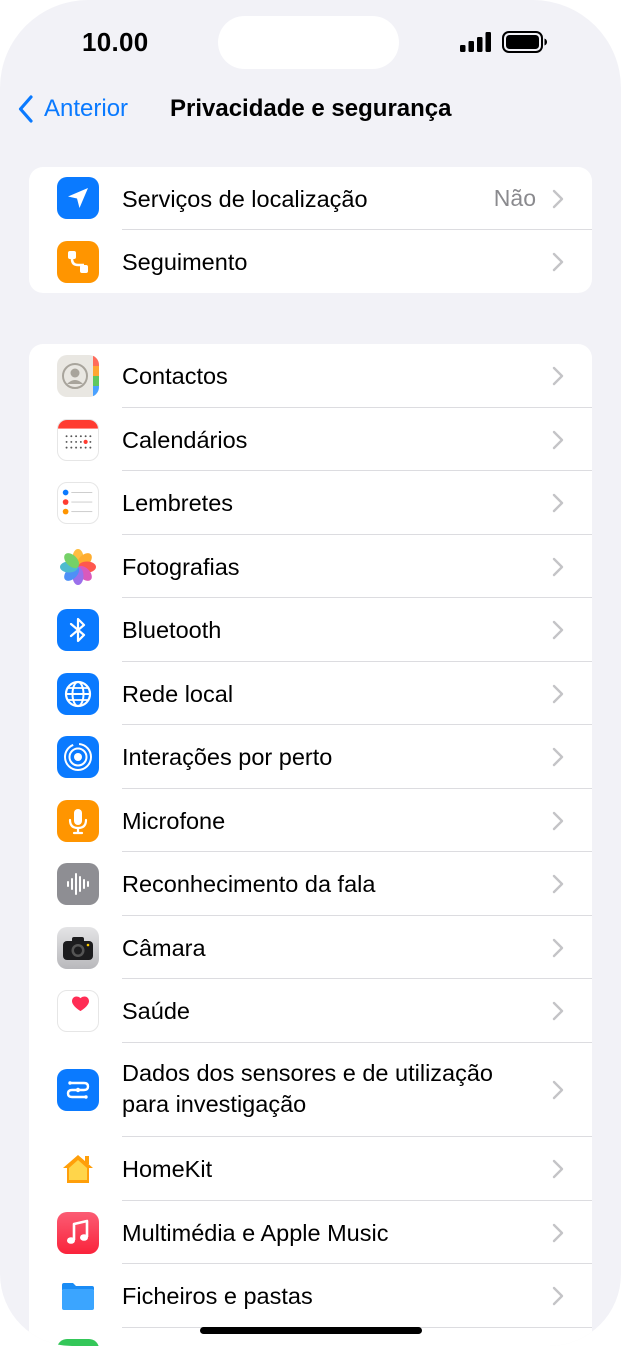 This screenshot has width=621, height=1346. I want to click on location-status-value: Não, so click(514, 198).